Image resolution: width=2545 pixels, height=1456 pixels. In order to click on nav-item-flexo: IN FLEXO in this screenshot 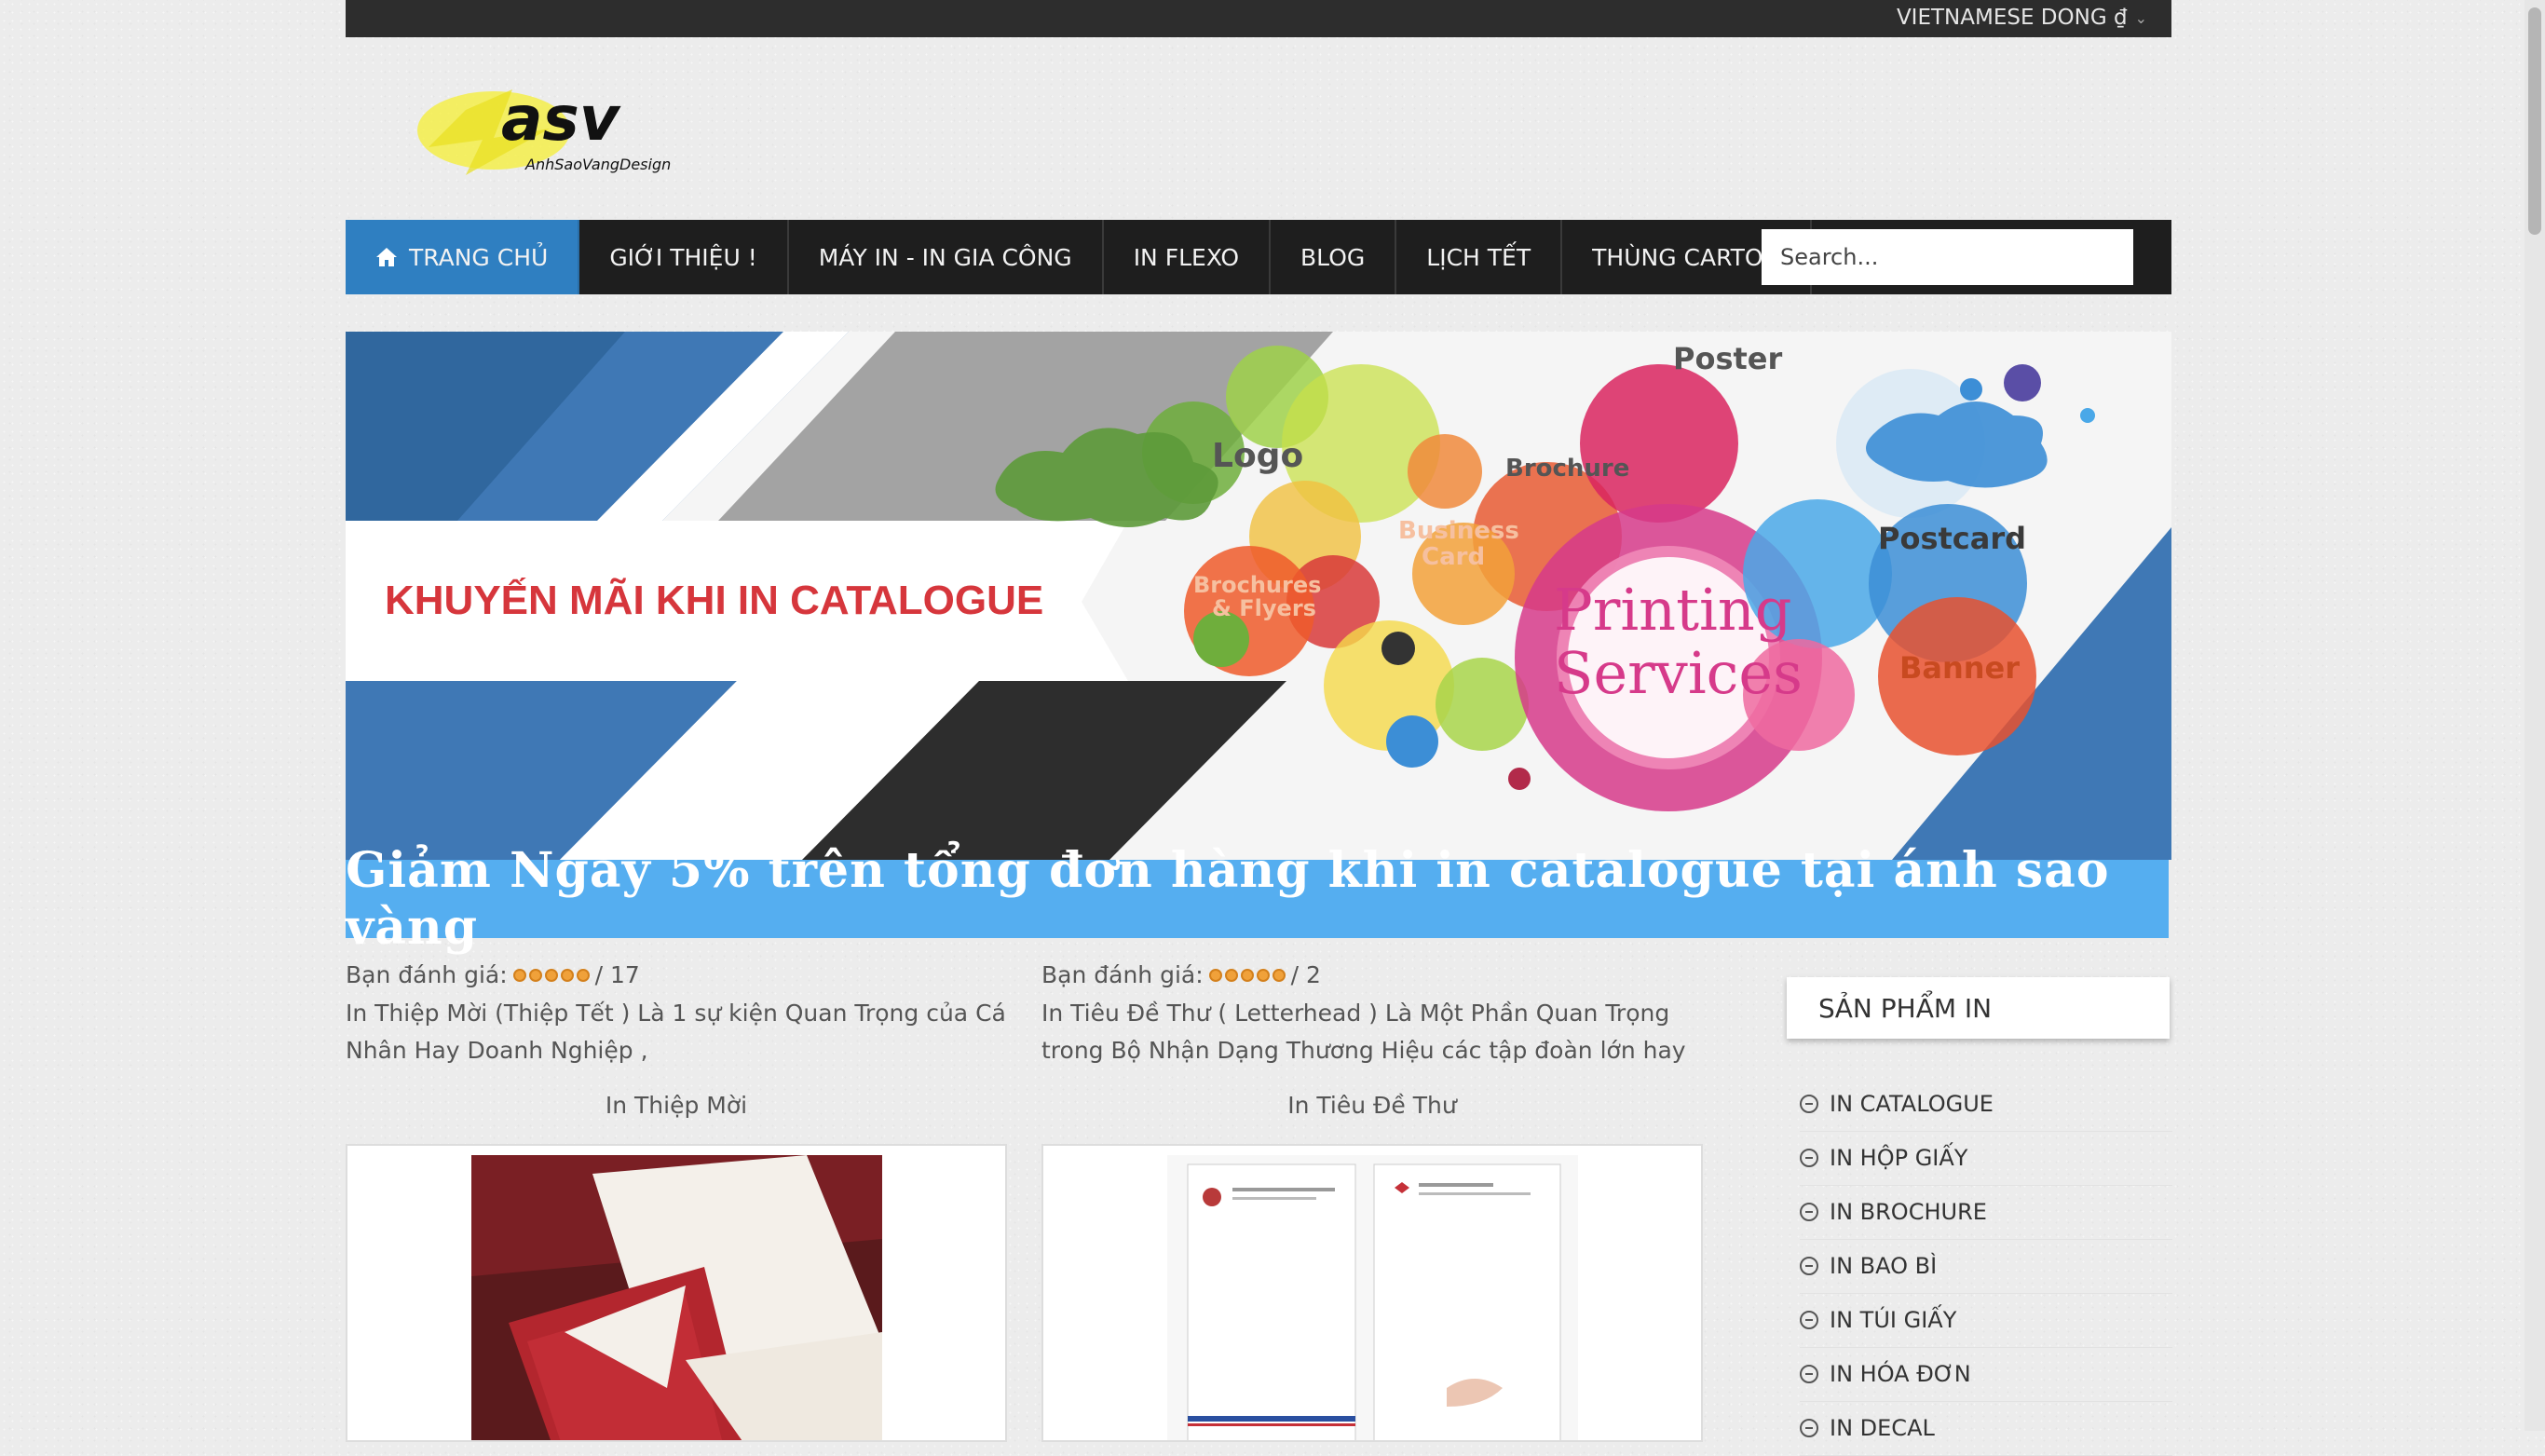, I will do `click(1188, 257)`.